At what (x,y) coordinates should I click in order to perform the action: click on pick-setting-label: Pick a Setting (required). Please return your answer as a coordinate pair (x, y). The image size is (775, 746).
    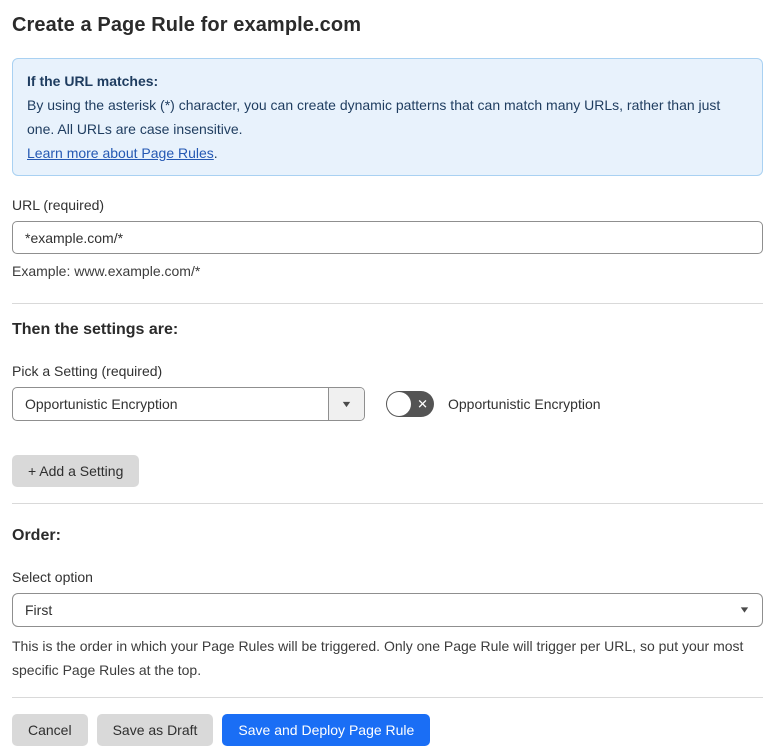
    Looking at the image, I should click on (87, 371).